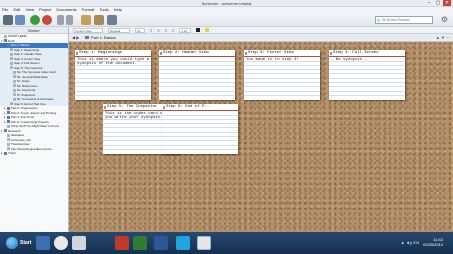 This screenshot has width=453, height=254. I want to click on index-card: Step 4: Full Screen - No synopsis -, so click(367, 75).